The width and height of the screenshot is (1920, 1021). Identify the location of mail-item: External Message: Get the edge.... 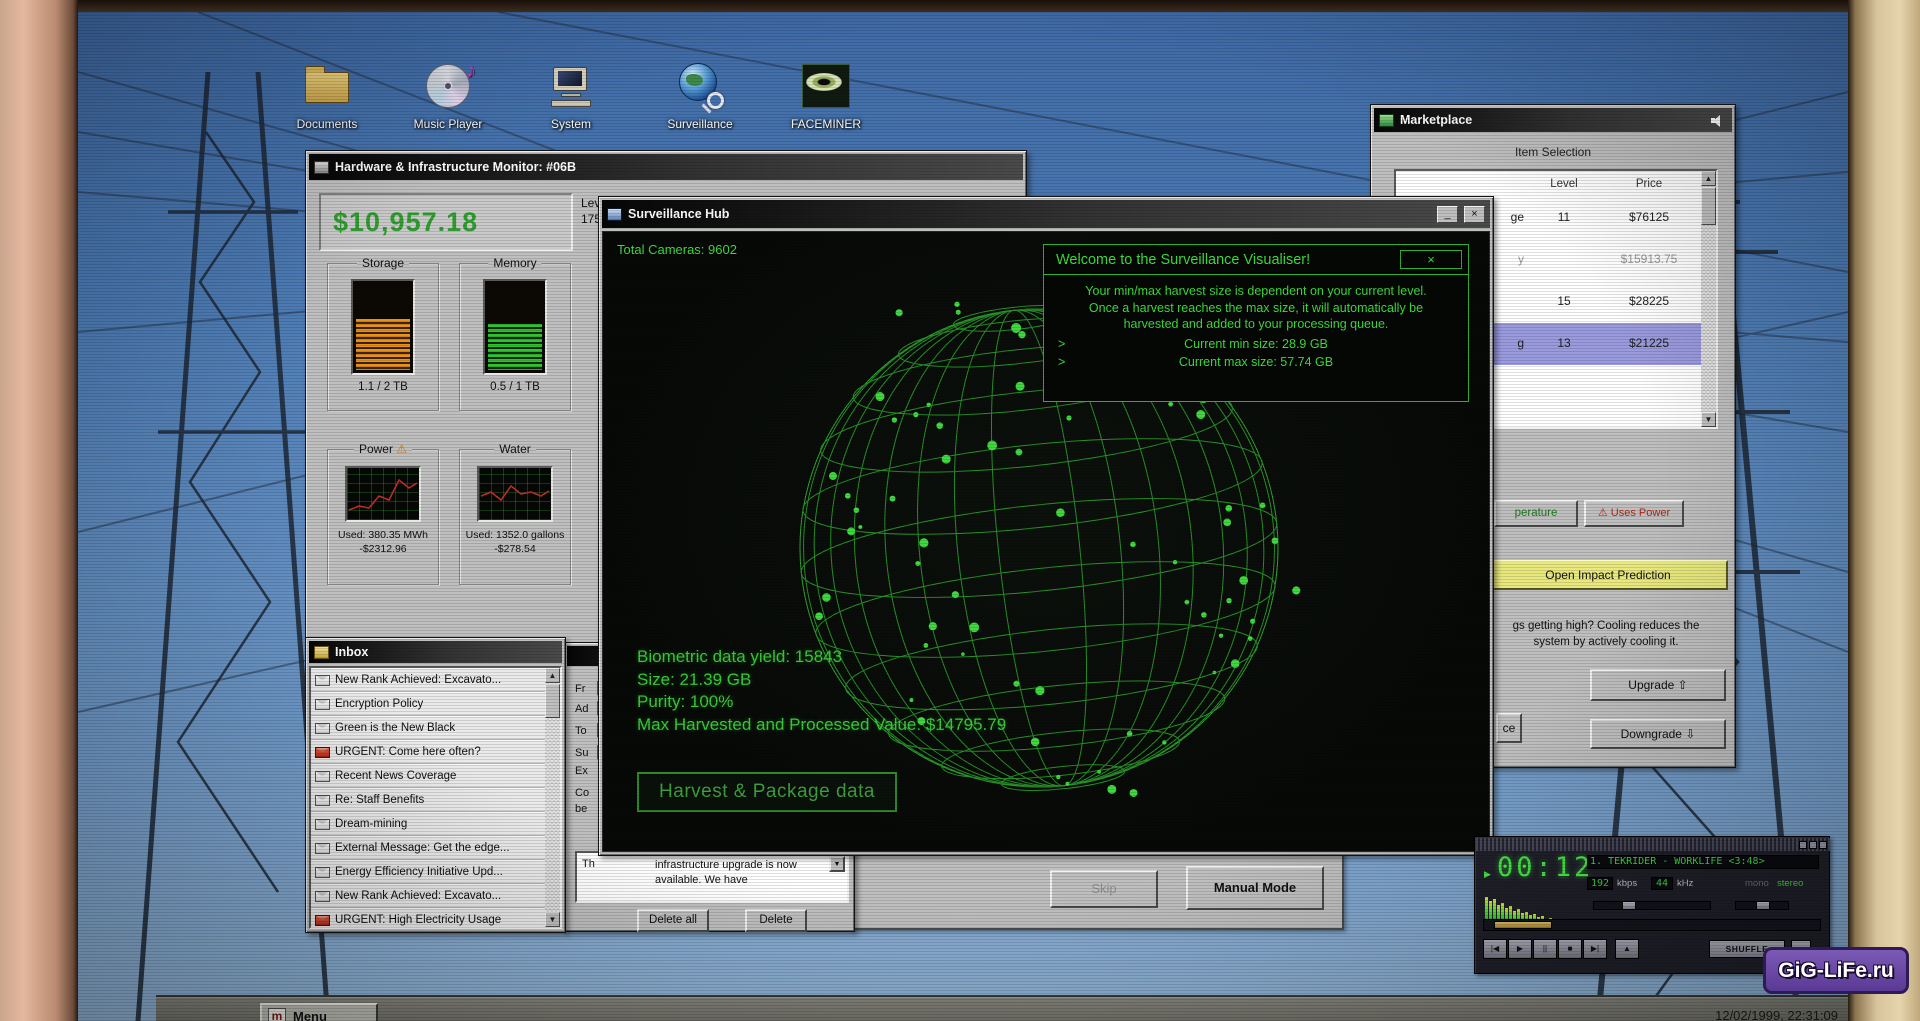
(428, 848).